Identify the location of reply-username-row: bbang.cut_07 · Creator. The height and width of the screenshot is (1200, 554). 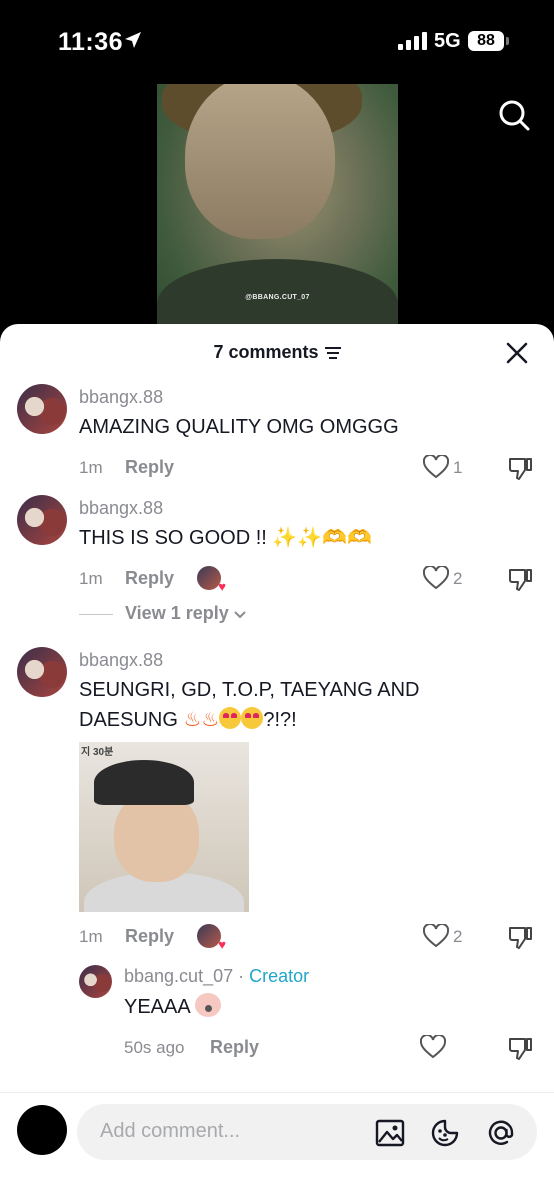
(216, 976).